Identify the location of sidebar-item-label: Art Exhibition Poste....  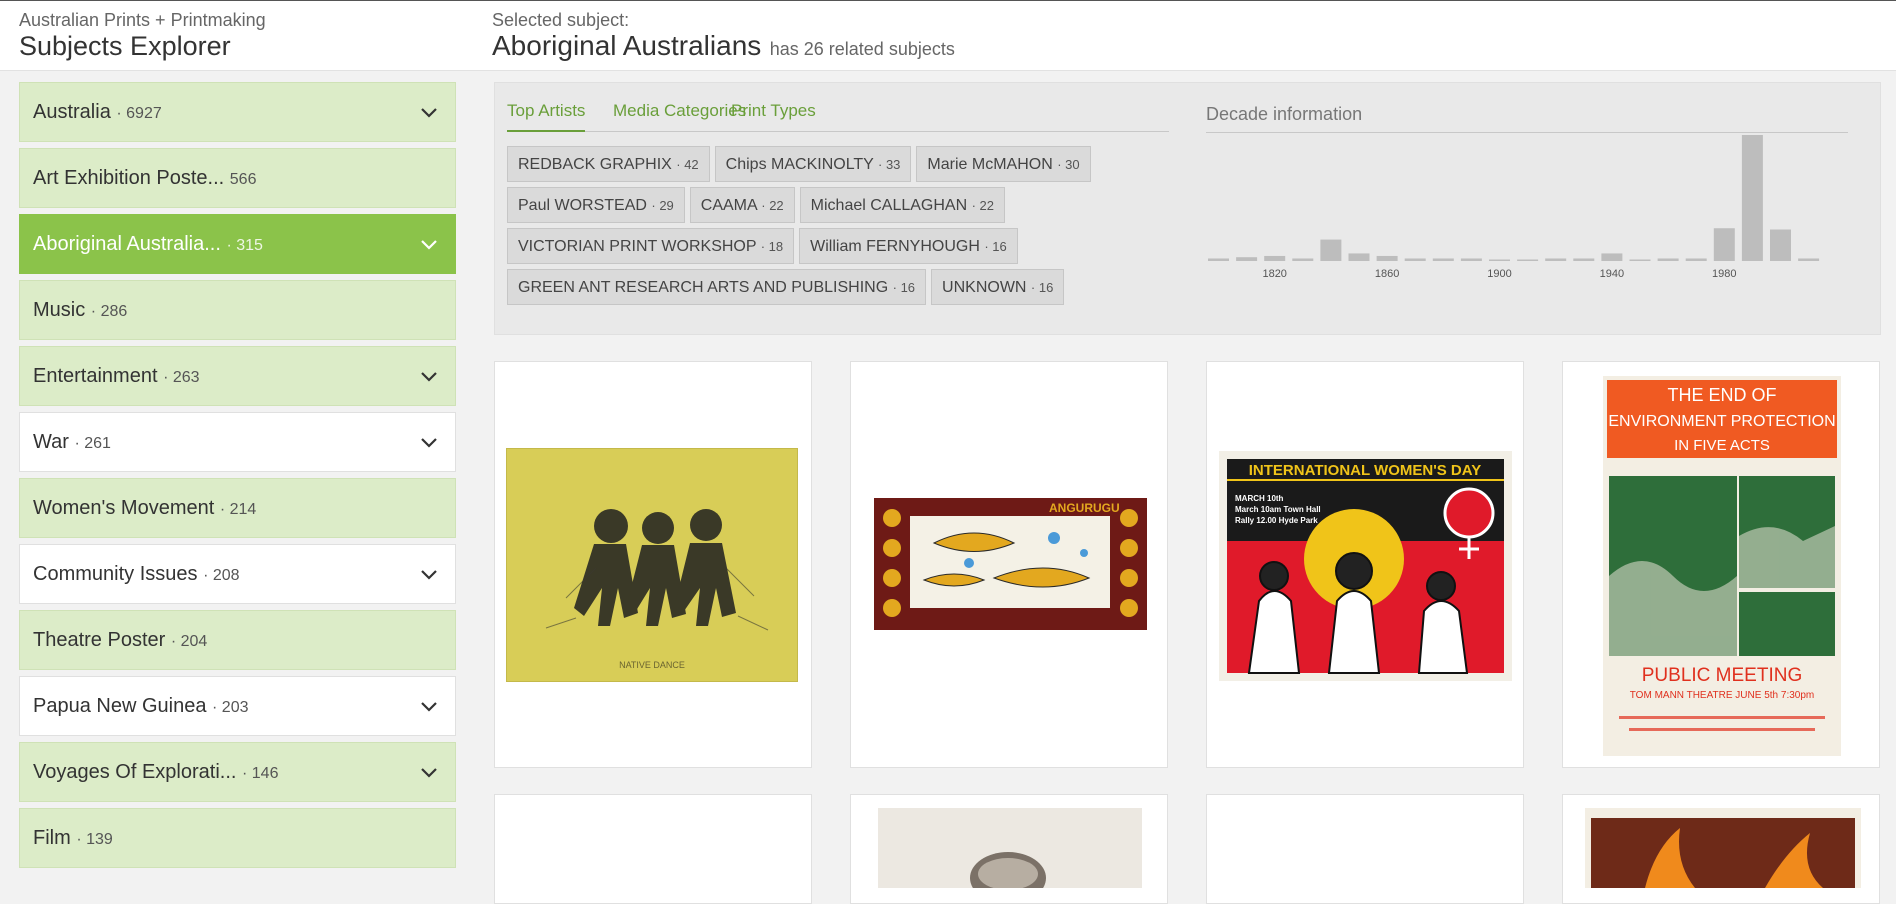
(129, 178).